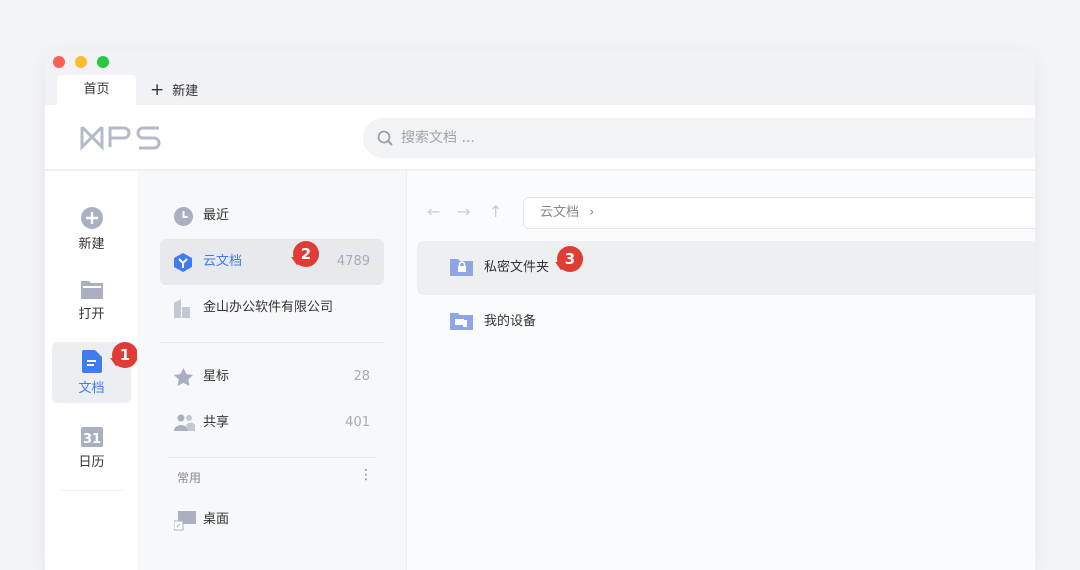 The width and height of the screenshot is (1080, 570). What do you see at coordinates (91, 388) in the screenshot?
I see `rail-label: 文档` at bounding box center [91, 388].